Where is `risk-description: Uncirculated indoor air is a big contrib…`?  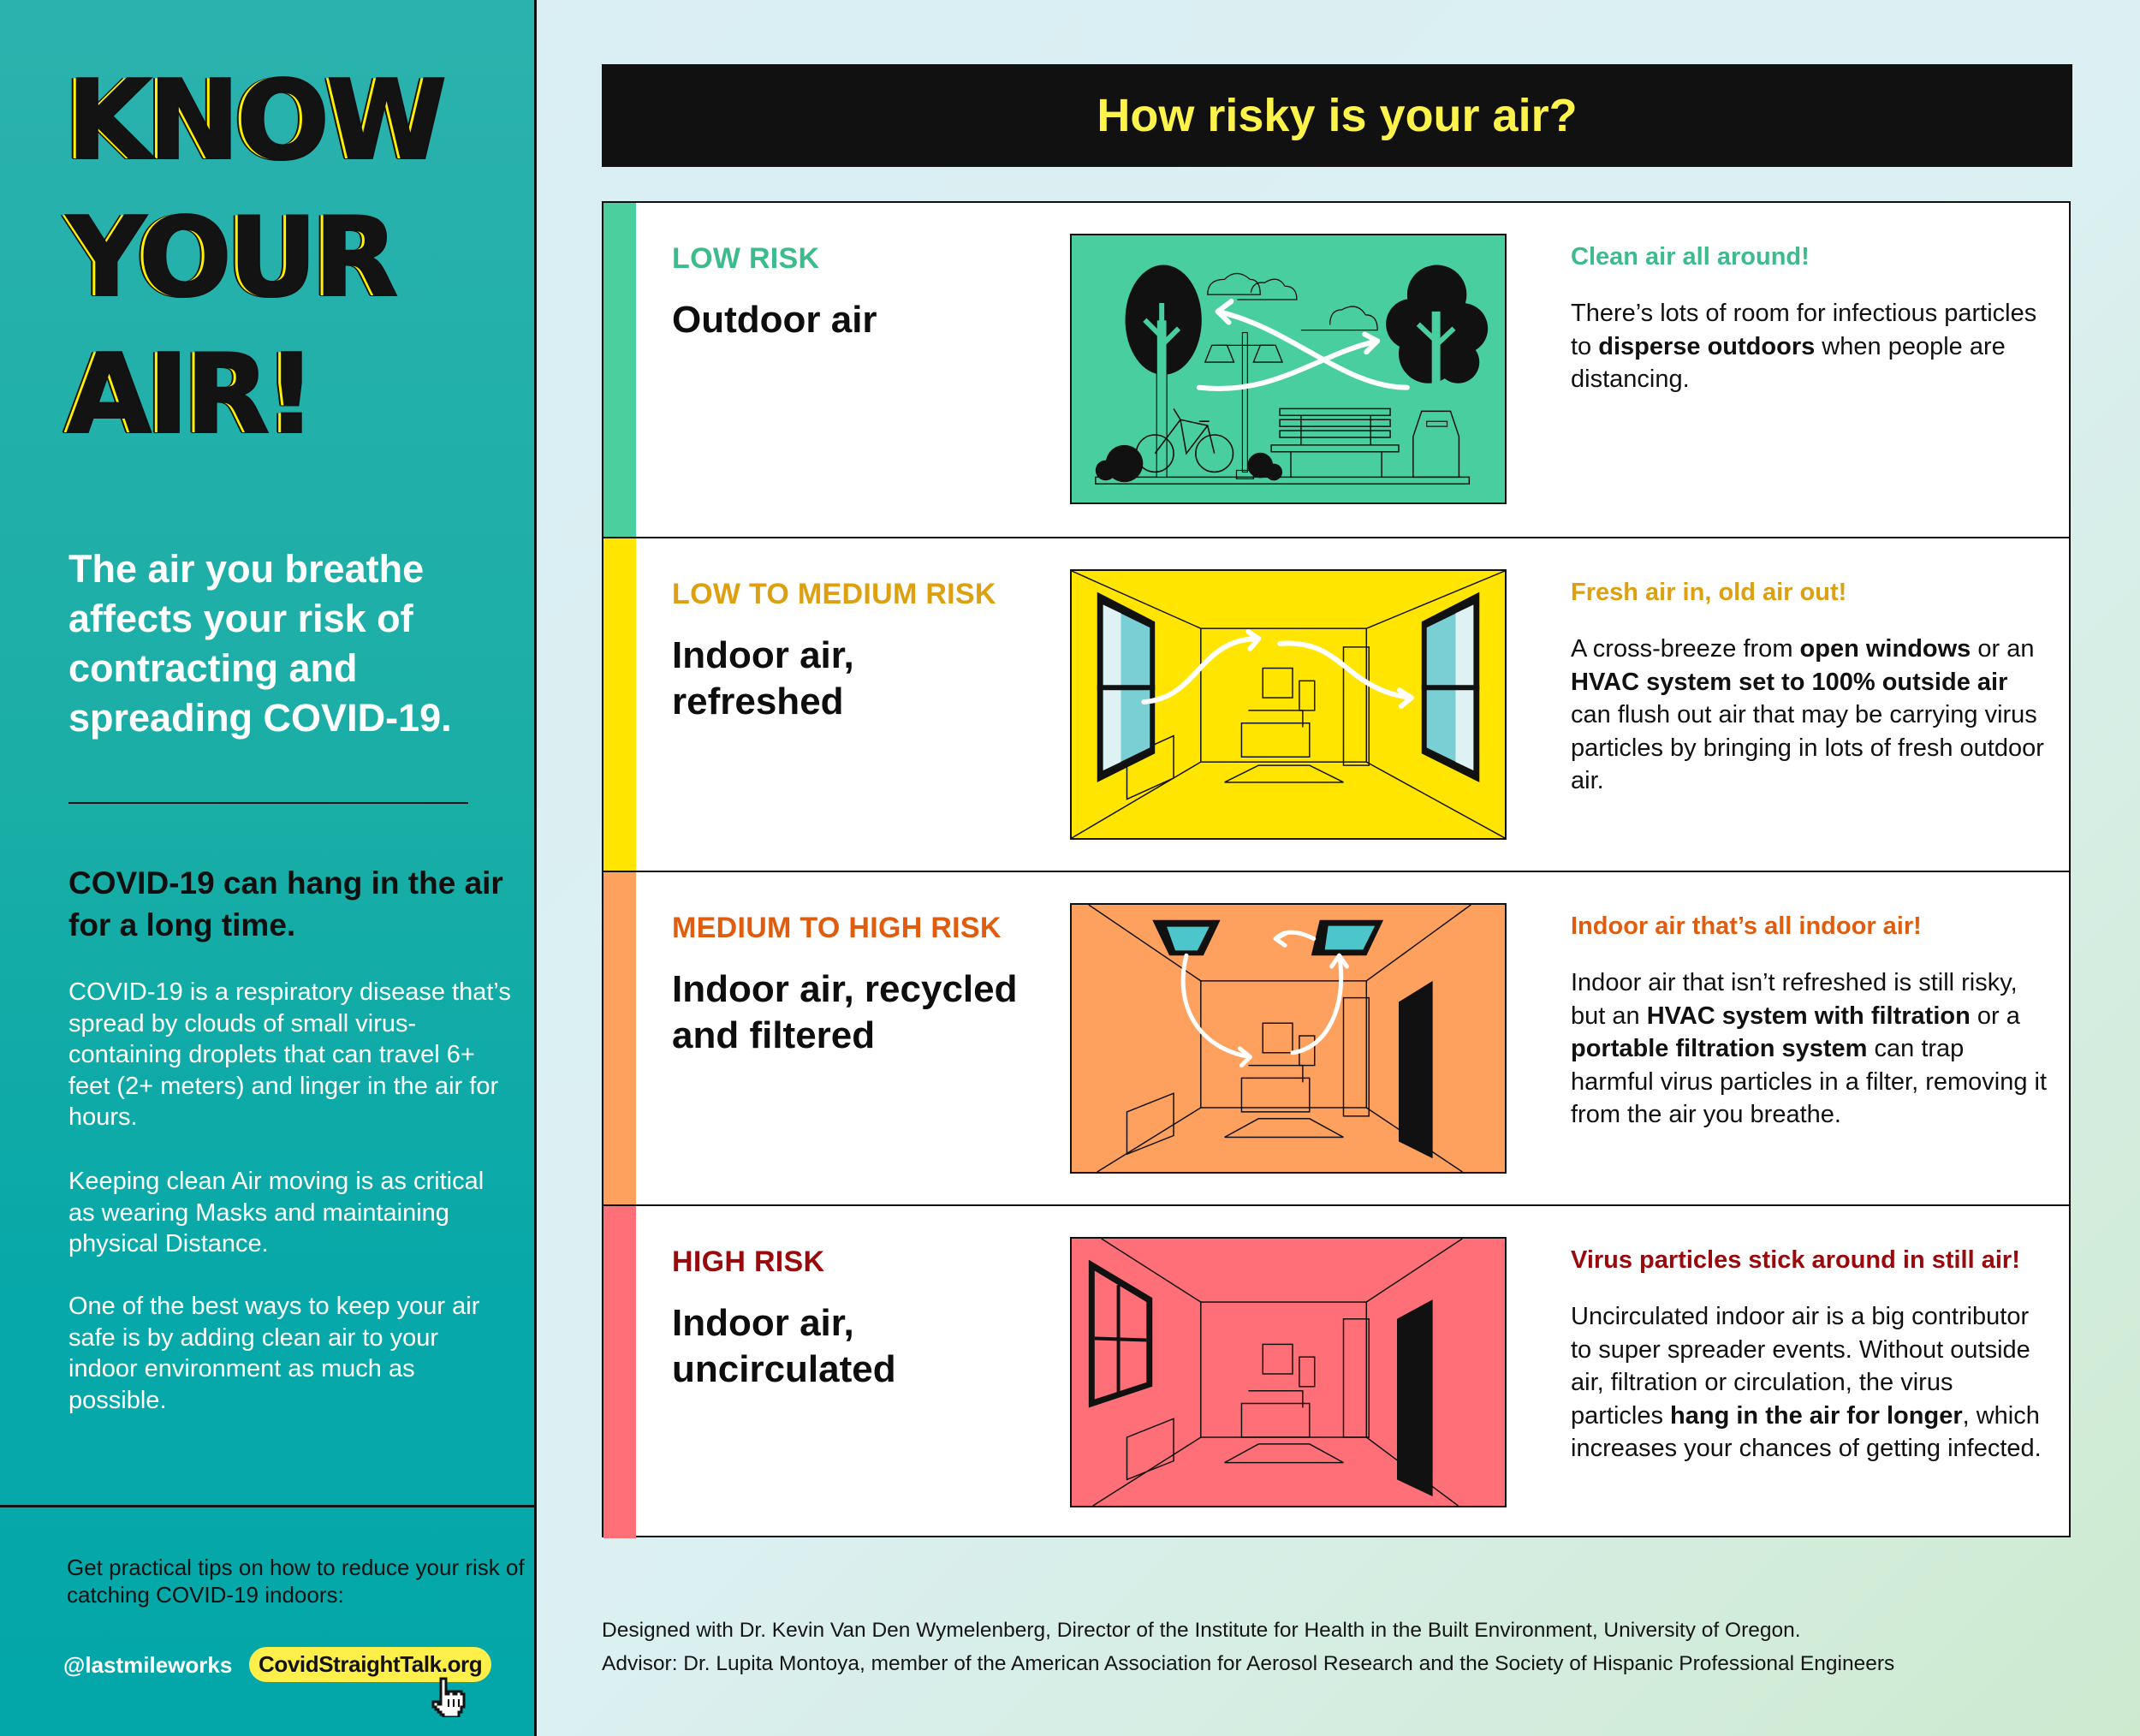
risk-description: Uncirculated indoor air is a big contrib… is located at coordinates (1810, 1383).